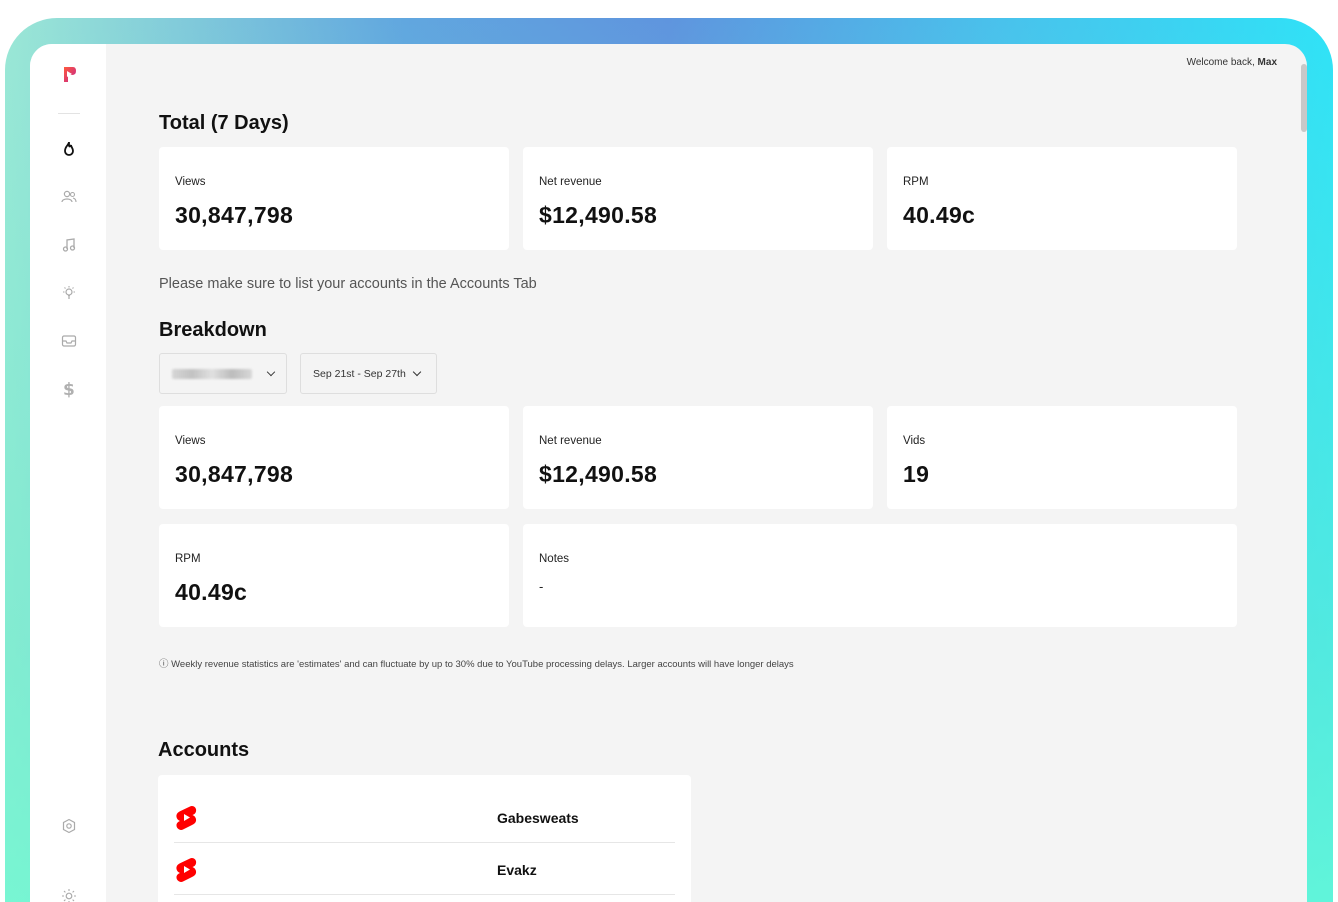  What do you see at coordinates (424, 817) in the screenshot?
I see `account-row: Gabesweats` at bounding box center [424, 817].